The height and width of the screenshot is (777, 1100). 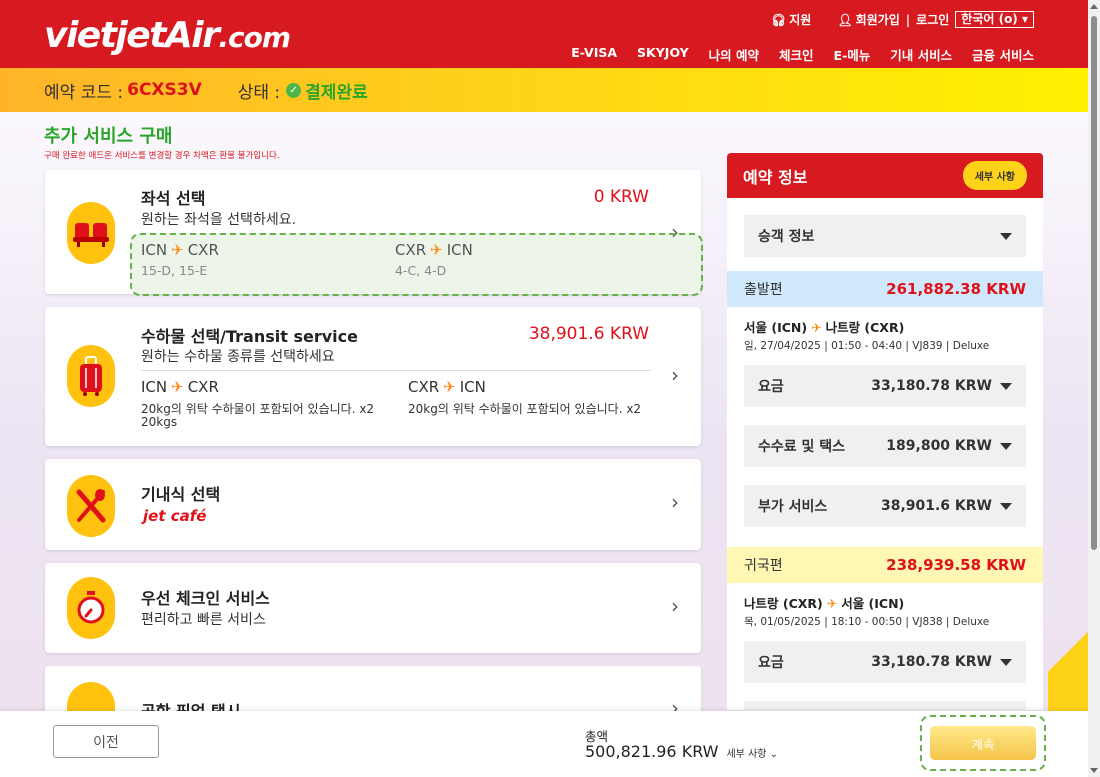 What do you see at coordinates (327, 90) in the screenshot?
I see `status-badge: ✓ 결제완료` at bounding box center [327, 90].